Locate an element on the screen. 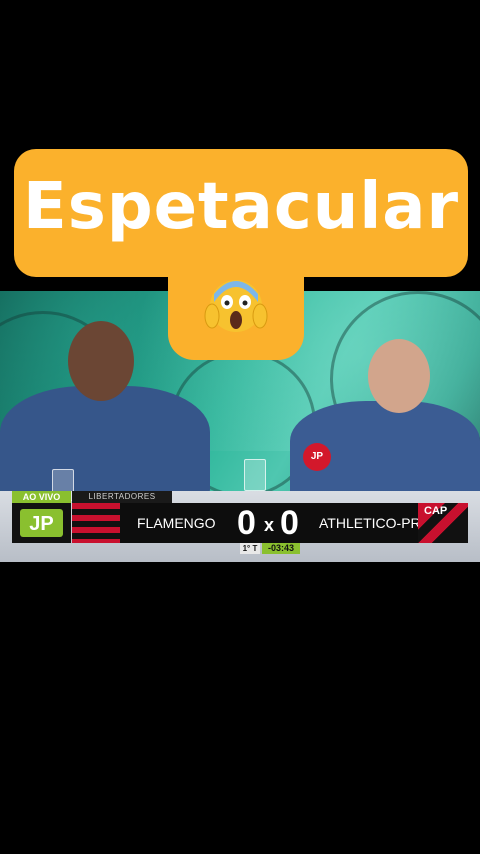 The image size is (480, 854). match-clock: -03:43 is located at coordinates (281, 548).